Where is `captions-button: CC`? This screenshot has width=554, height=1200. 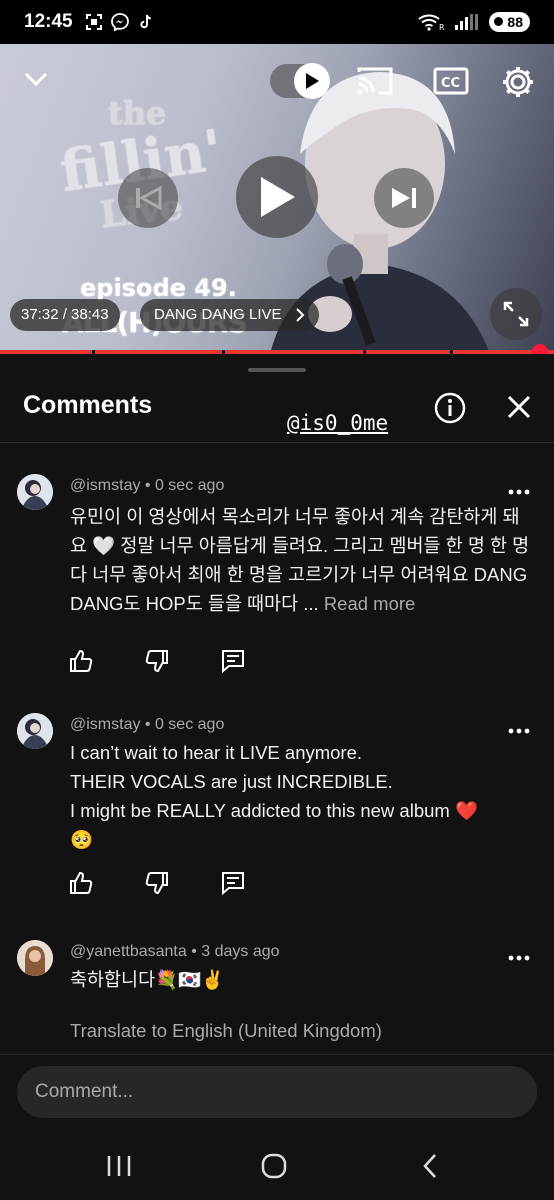 captions-button: CC is located at coordinates (451, 81).